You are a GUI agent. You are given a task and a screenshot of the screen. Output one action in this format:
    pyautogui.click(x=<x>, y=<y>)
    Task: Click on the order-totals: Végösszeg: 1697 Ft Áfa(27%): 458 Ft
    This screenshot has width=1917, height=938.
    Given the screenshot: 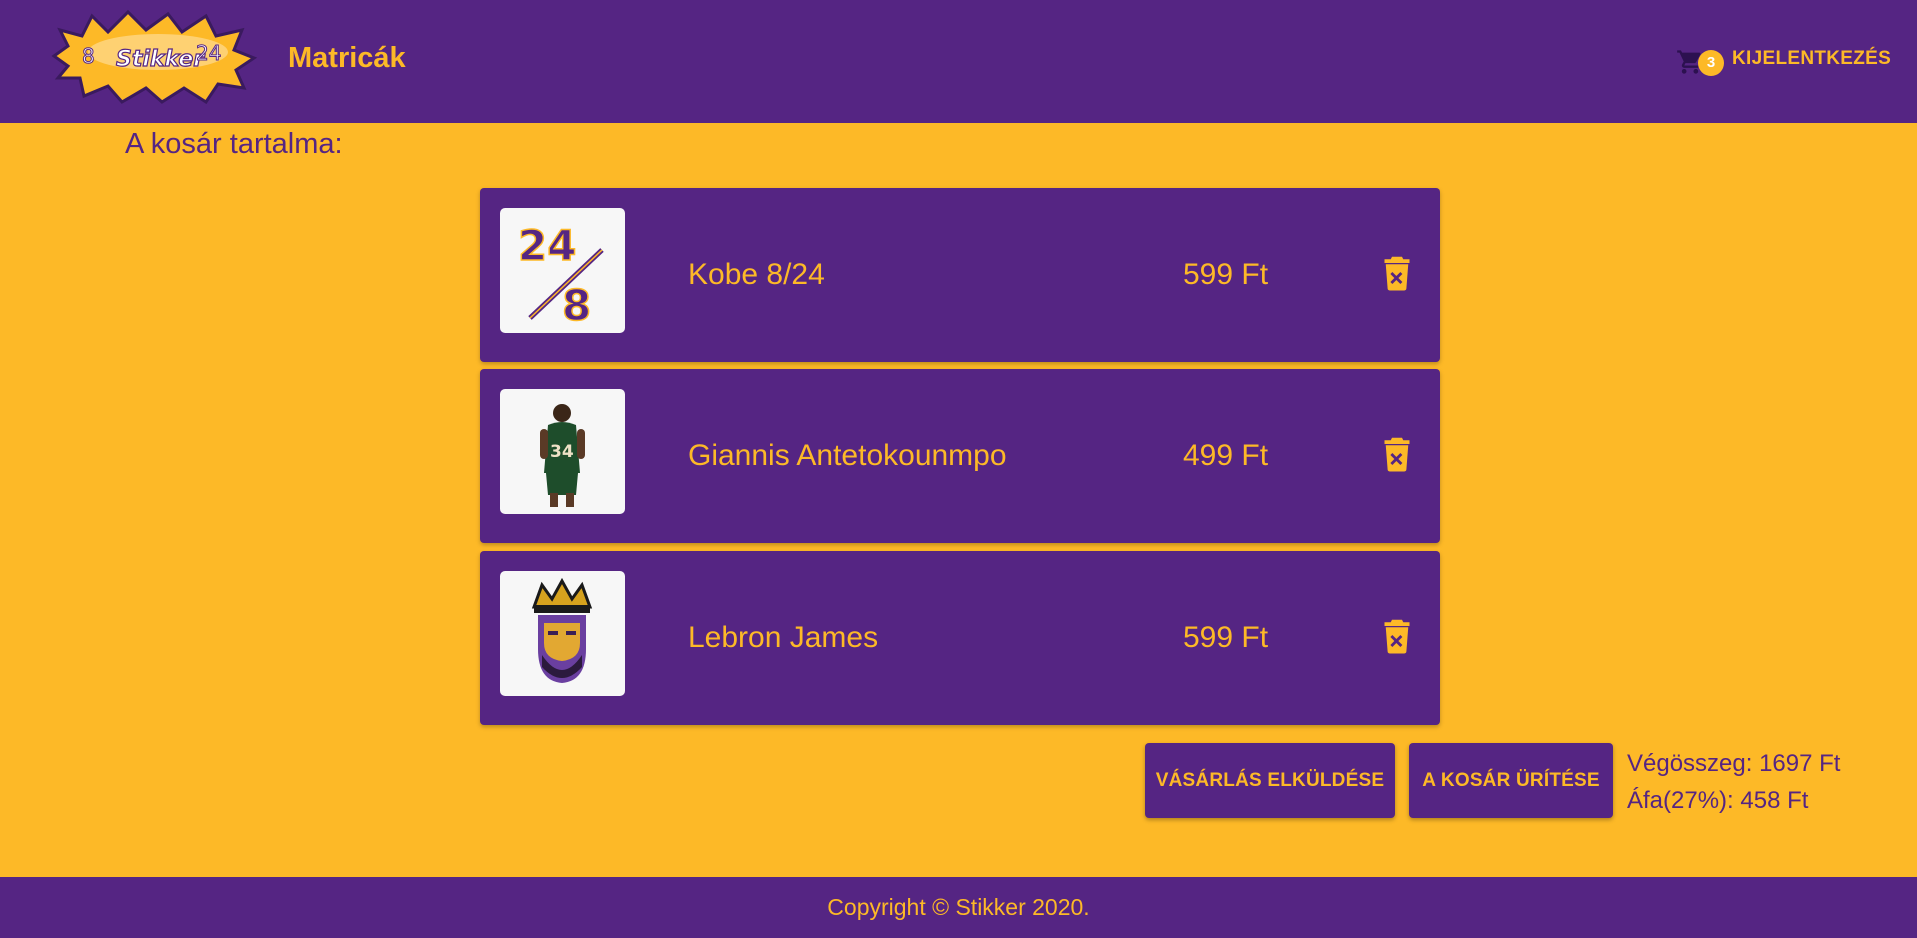 What is the action you would take?
    pyautogui.click(x=1733, y=782)
    